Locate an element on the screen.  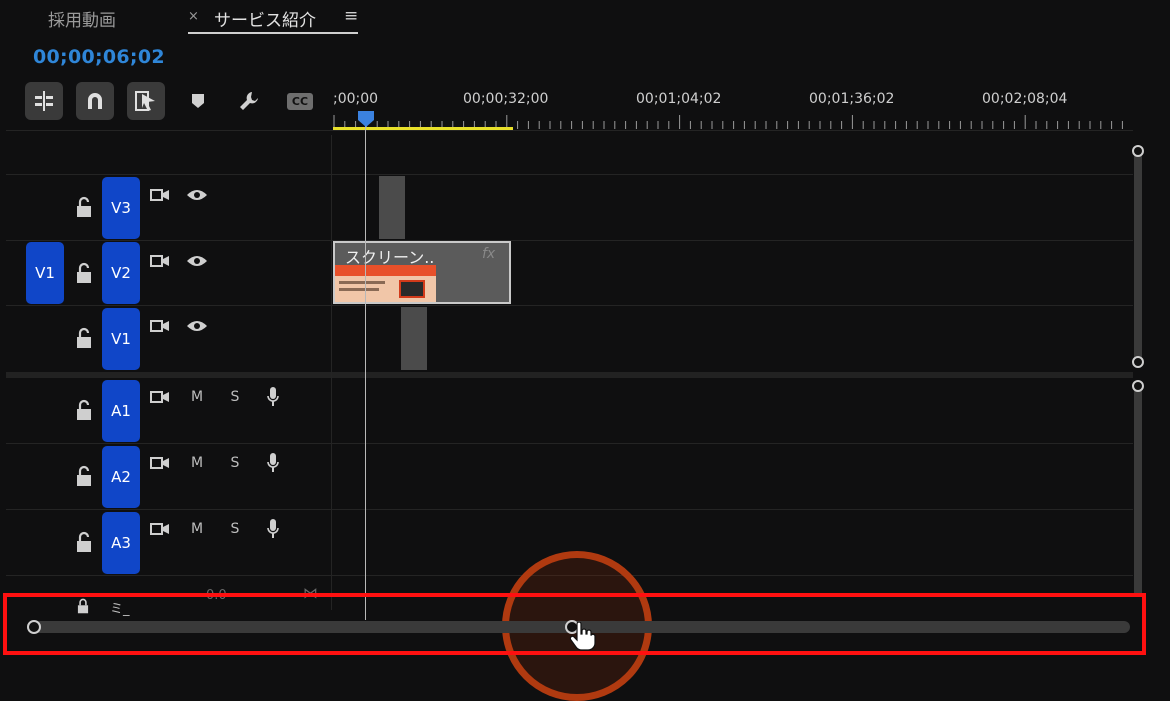
active-tab-indicator is located at coordinates (273, 33).